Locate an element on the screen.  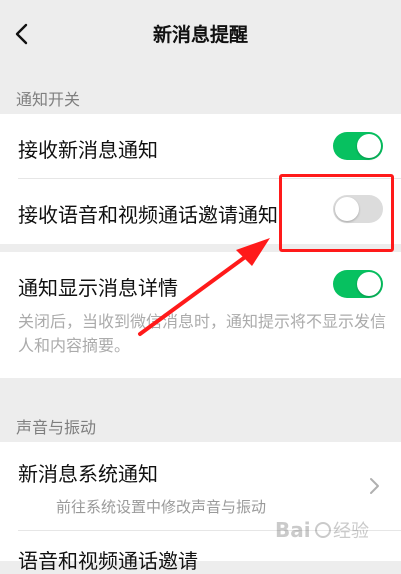
watermark-logo: Bai 经验 is located at coordinates (322, 530).